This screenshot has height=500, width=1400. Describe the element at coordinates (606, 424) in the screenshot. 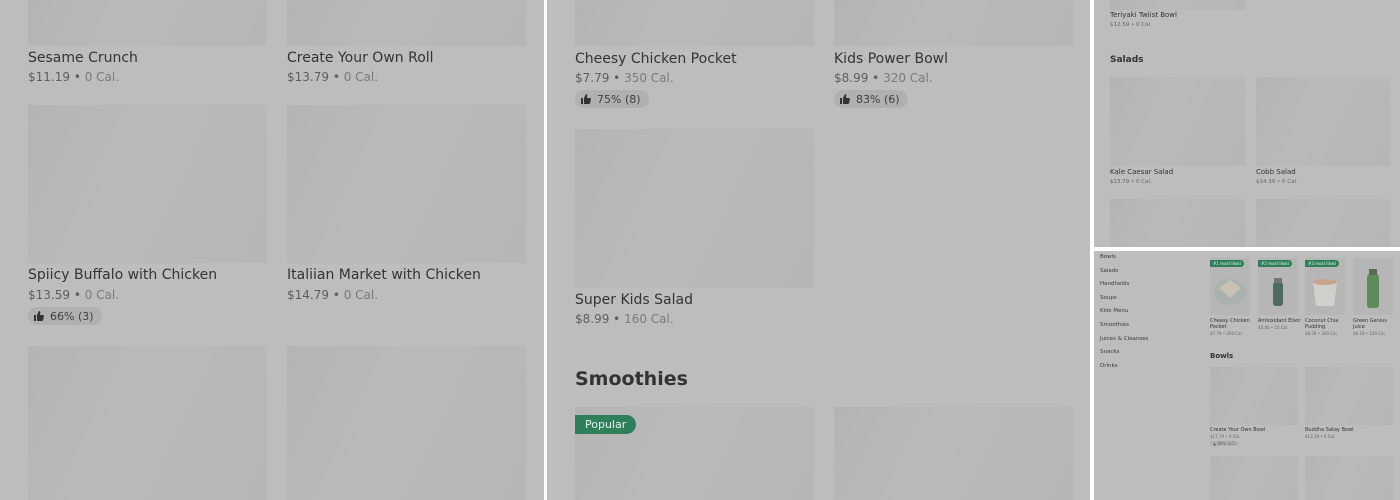

I see `popular-badge: Popular` at that location.